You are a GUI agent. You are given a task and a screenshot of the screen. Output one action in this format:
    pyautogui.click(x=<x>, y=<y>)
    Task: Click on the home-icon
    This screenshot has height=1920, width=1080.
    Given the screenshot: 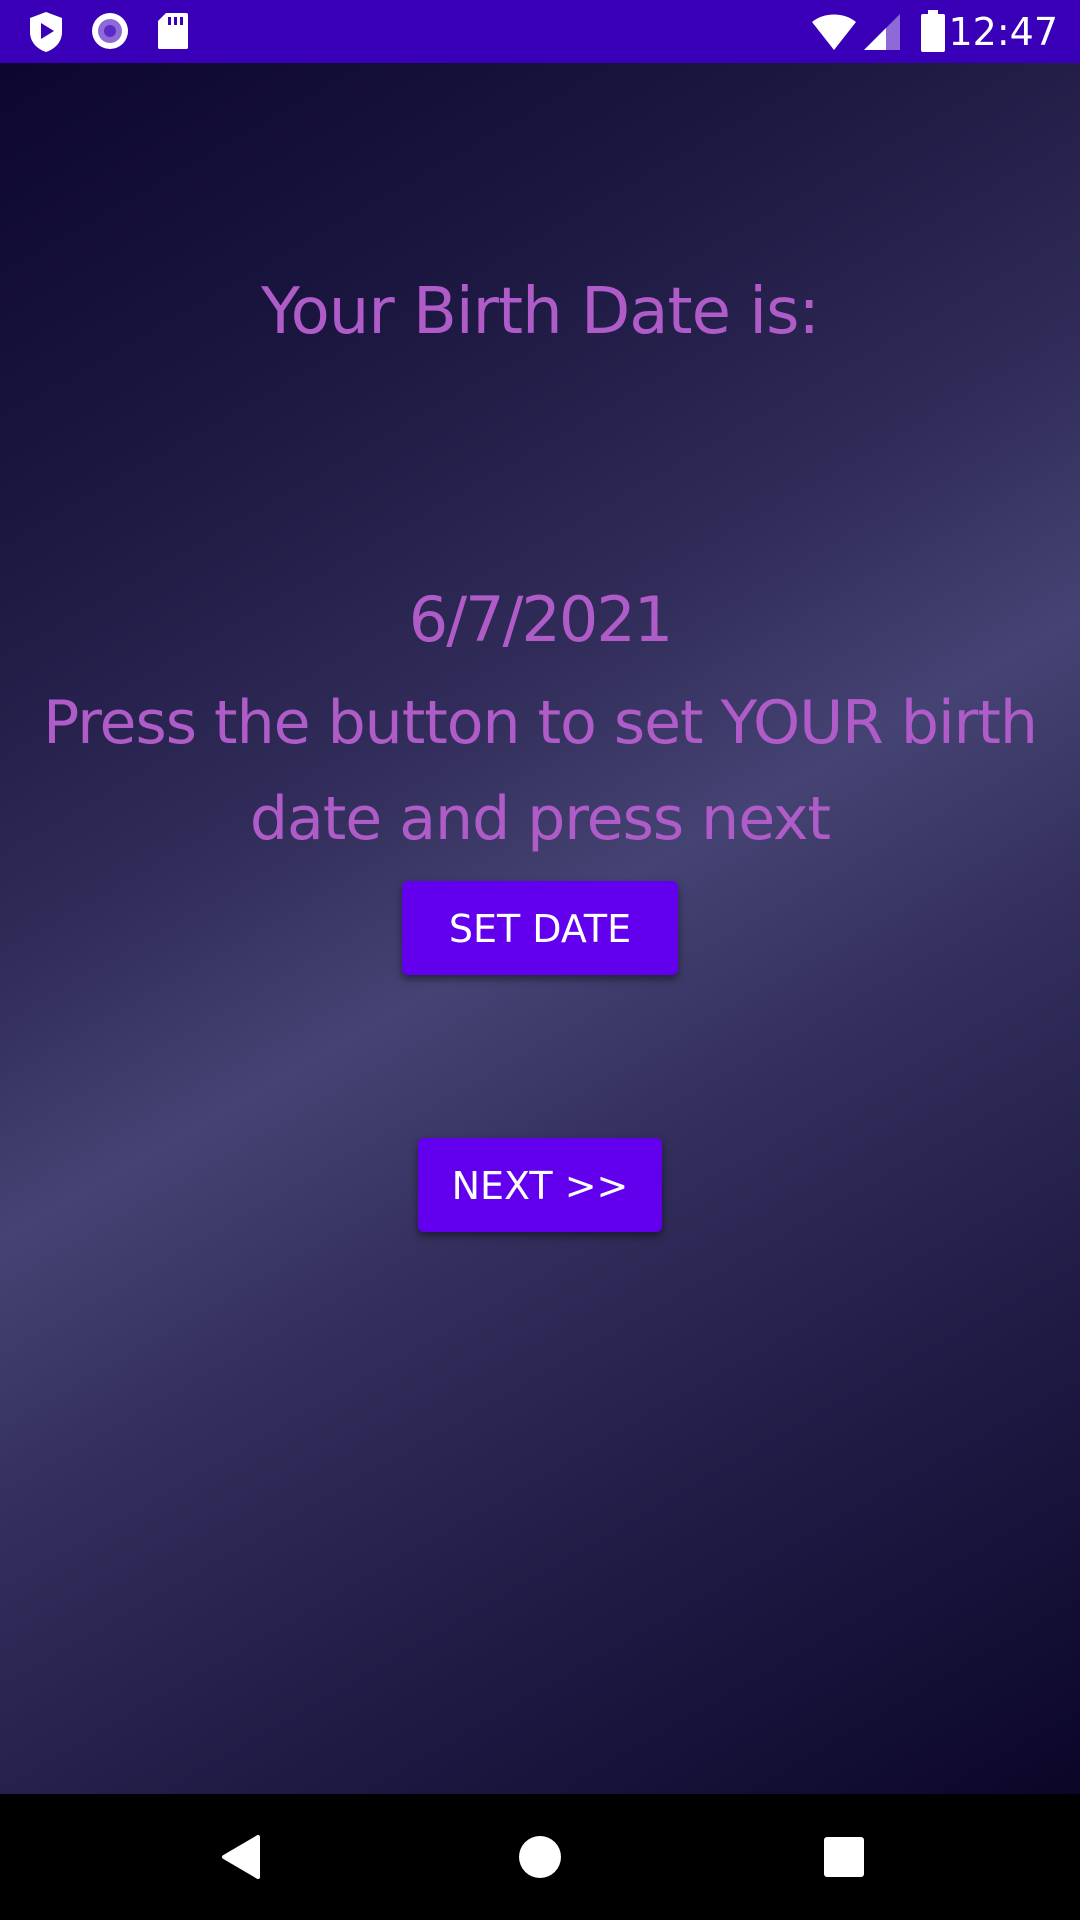 What is the action you would take?
    pyautogui.click(x=540, y=1857)
    